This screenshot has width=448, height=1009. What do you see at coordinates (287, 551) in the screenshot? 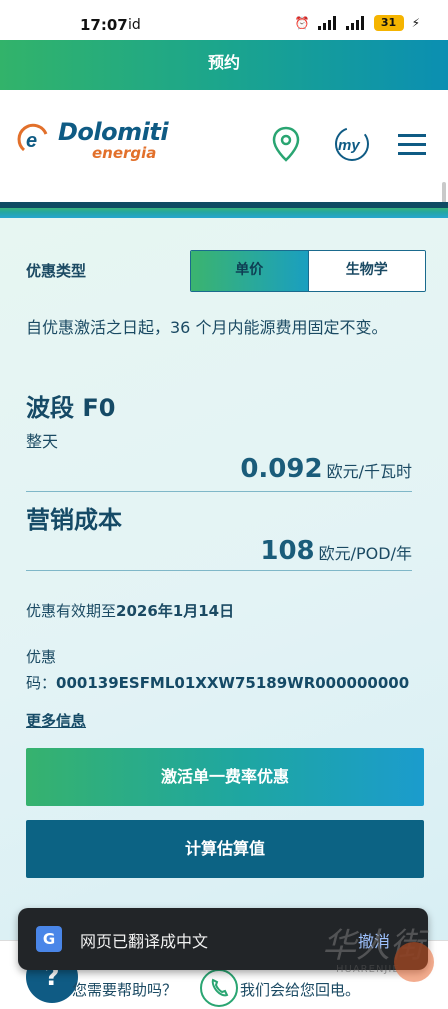
I see `marketing-price-value: 108` at bounding box center [287, 551].